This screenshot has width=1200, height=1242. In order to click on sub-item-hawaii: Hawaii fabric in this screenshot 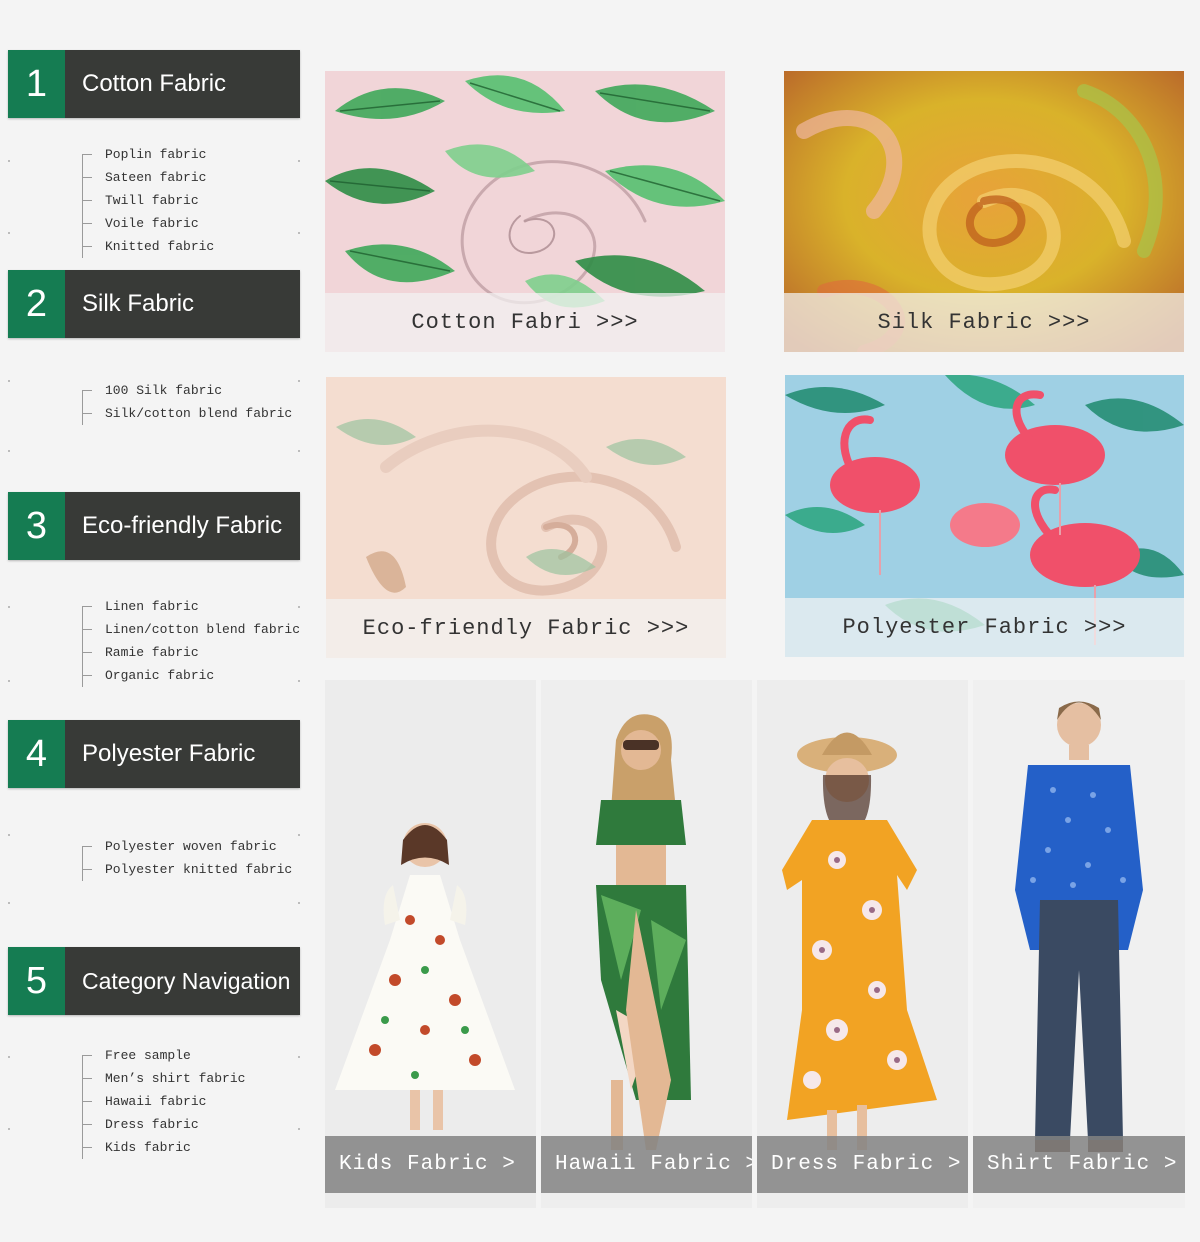, I will do `click(164, 1101)`.